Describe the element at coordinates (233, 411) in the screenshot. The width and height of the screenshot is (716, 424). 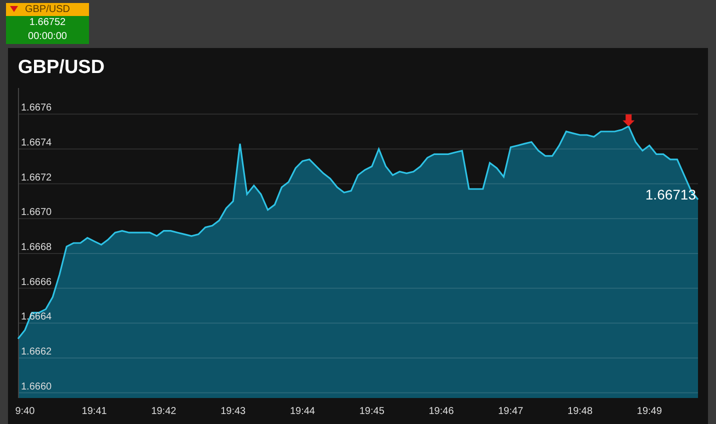
I see `x-axis-label: 19:43` at that location.